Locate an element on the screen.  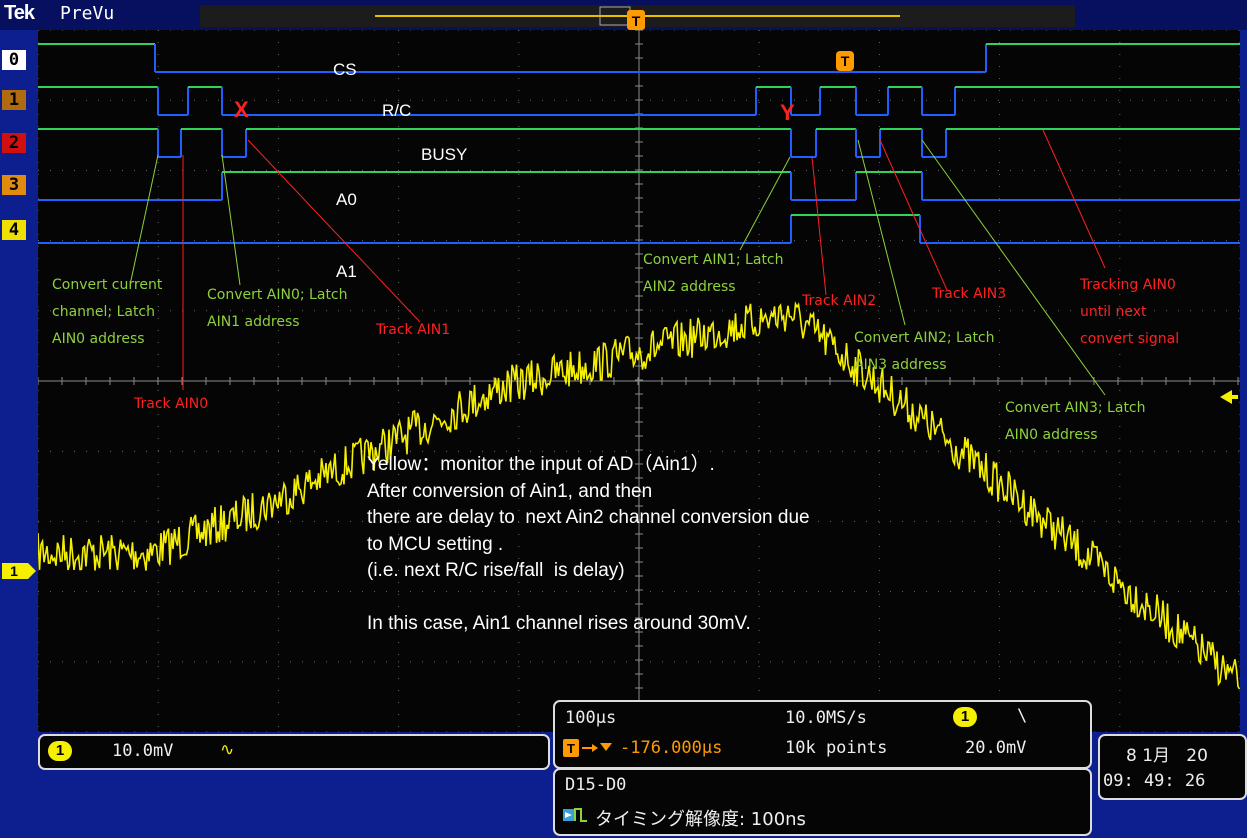
channel-tag-0: 0 is located at coordinates (14, 60).